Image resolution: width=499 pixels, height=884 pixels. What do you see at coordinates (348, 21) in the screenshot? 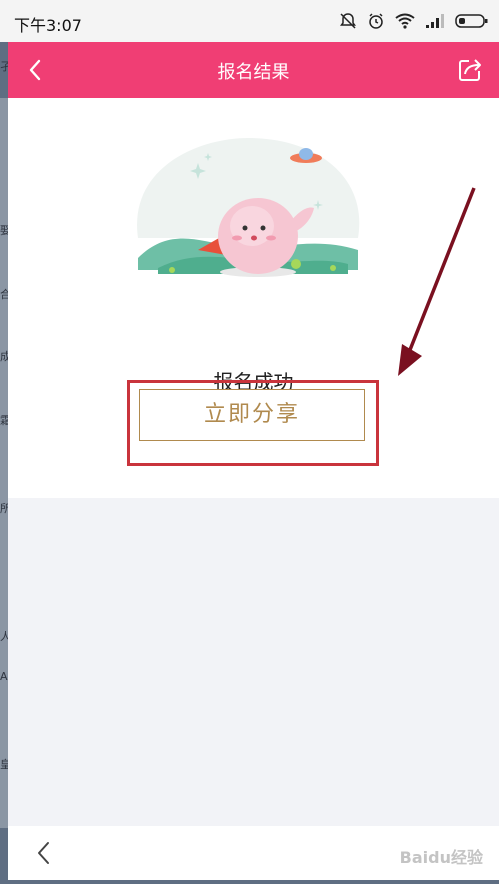
I see `mute-bell-icon` at bounding box center [348, 21].